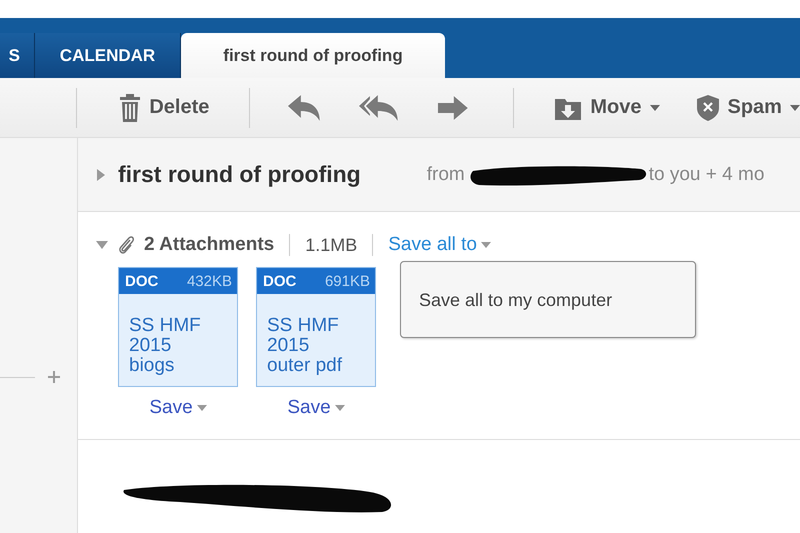 This screenshot has height=533, width=800. I want to click on recipients-text: to you + 4 mo, so click(706, 175).